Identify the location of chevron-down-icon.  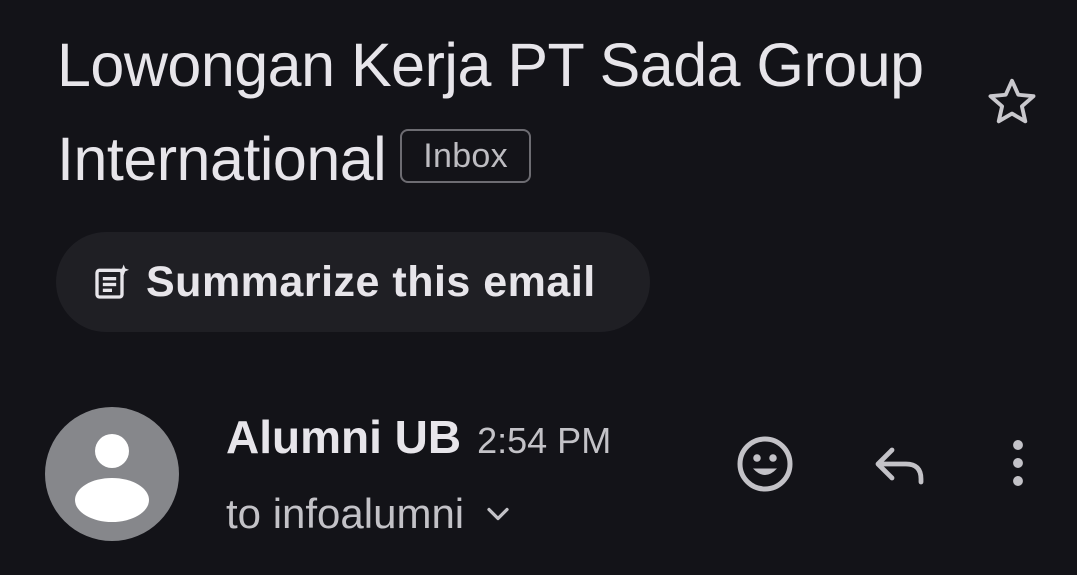
(498, 514).